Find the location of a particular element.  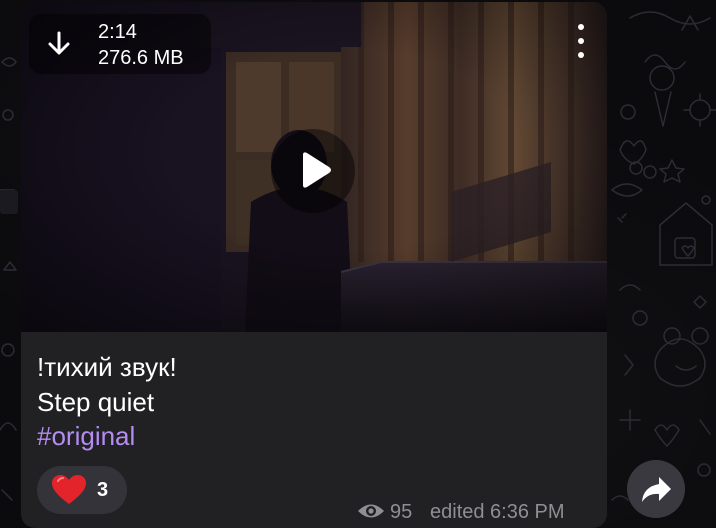

download-arrow-icon is located at coordinates (59, 43).